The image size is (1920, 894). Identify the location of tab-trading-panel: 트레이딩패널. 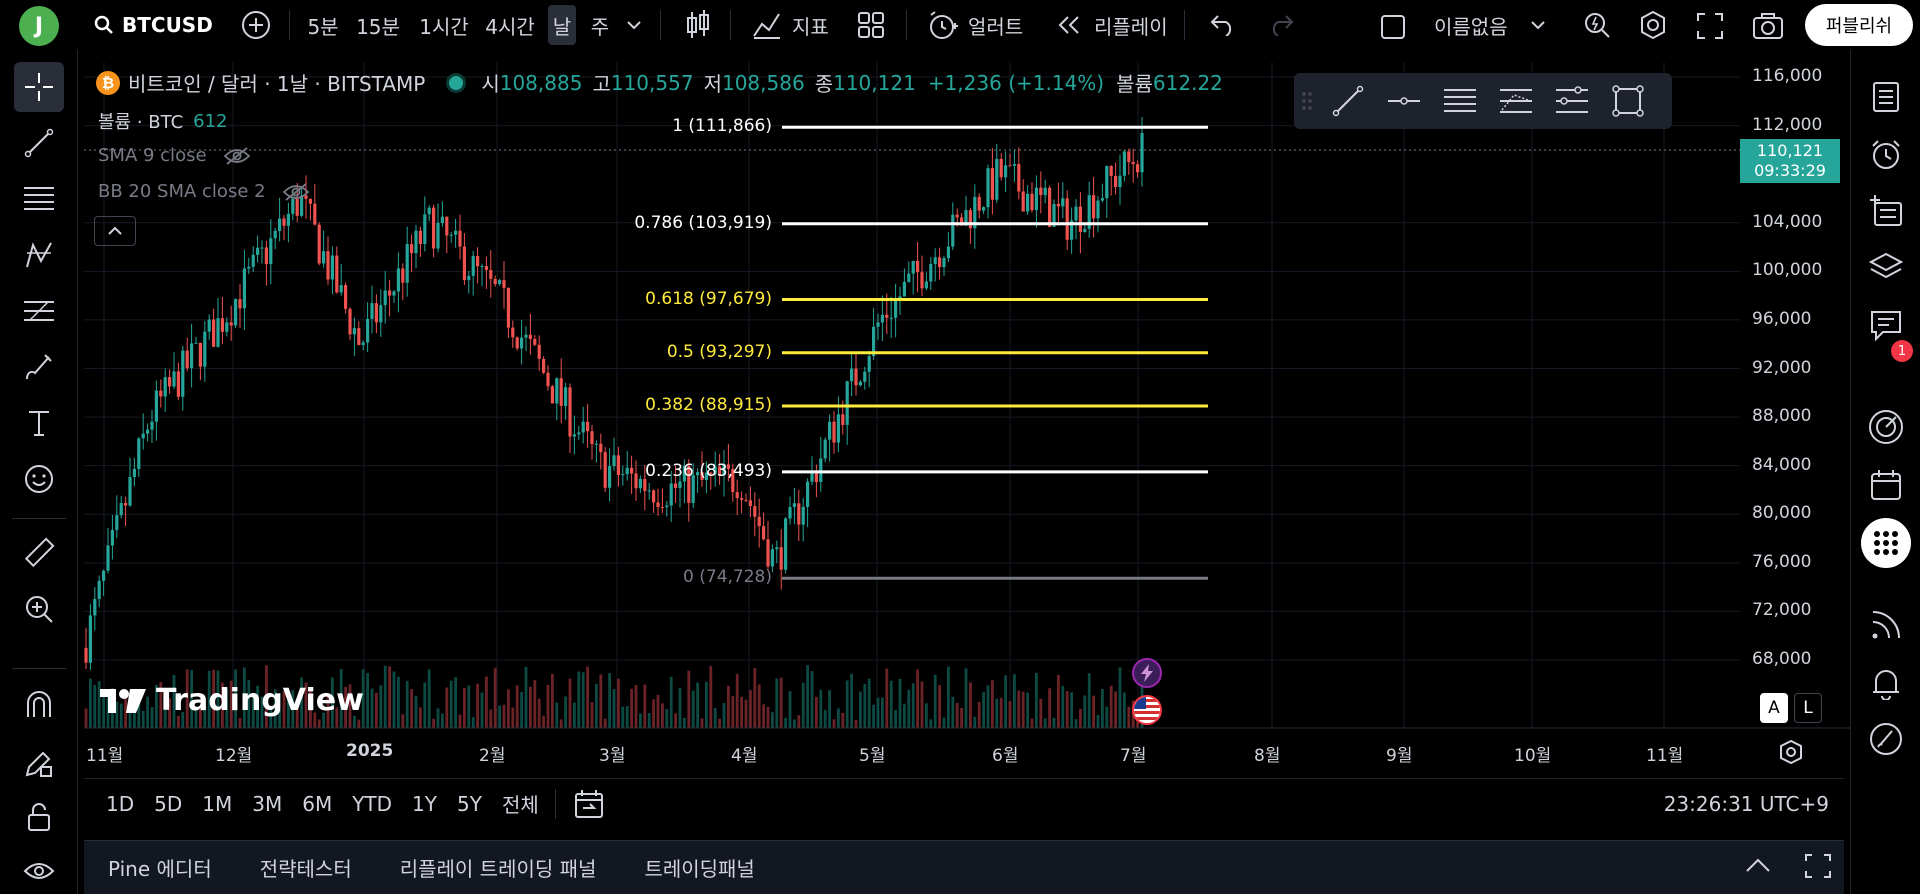
(699, 867).